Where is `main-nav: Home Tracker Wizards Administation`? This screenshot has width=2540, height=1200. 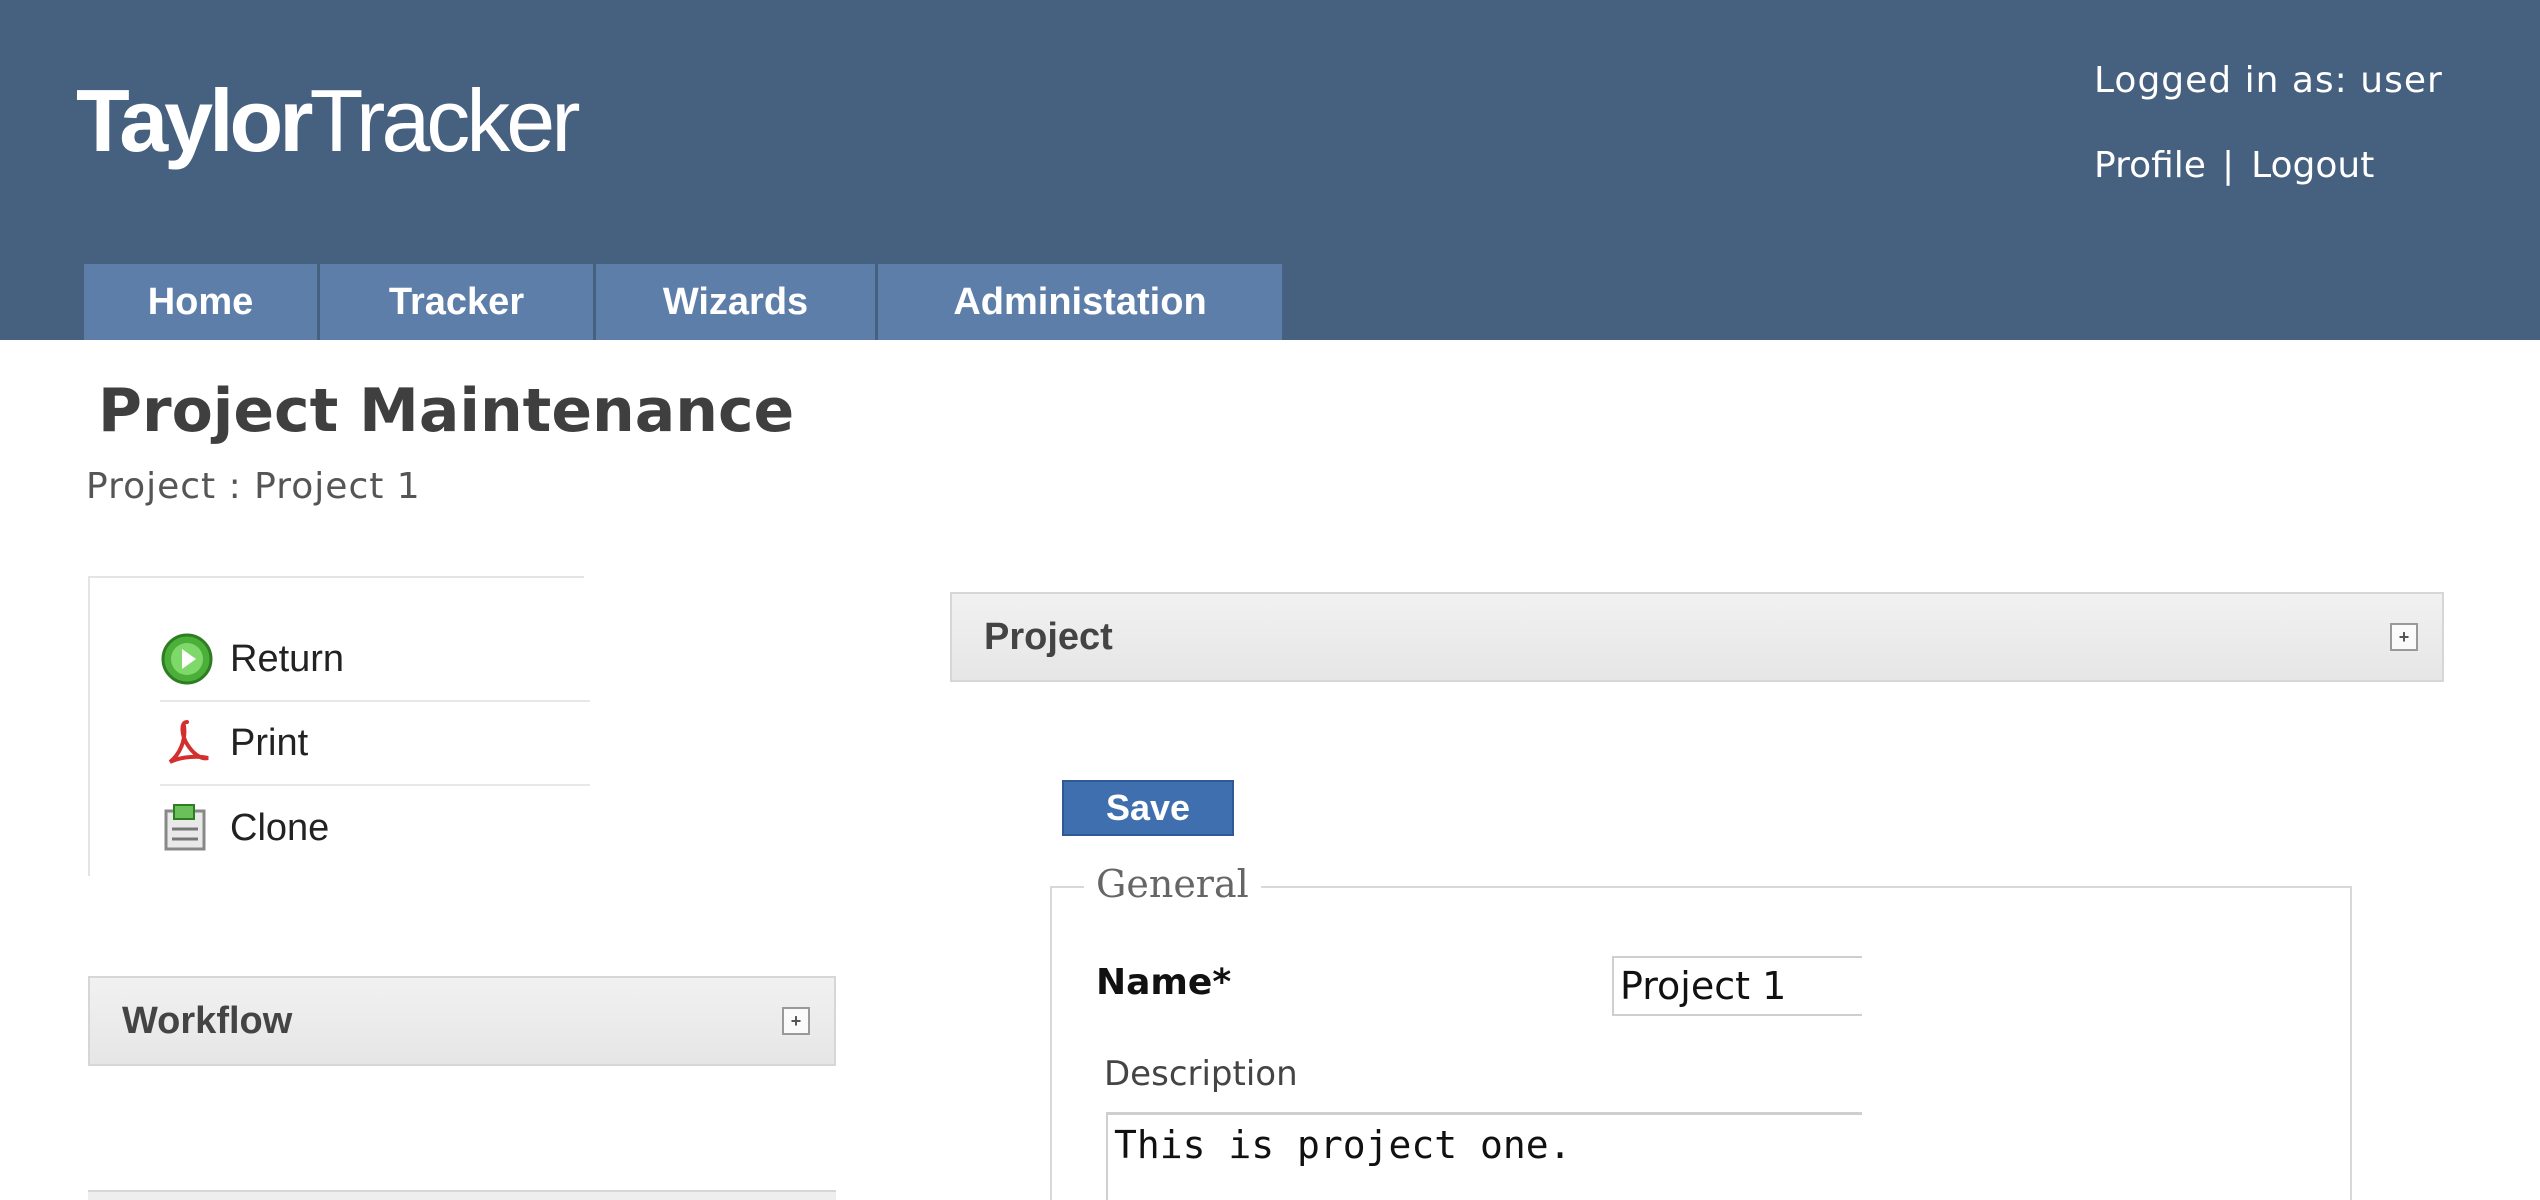 main-nav: Home Tracker Wizards Administation is located at coordinates (683, 302).